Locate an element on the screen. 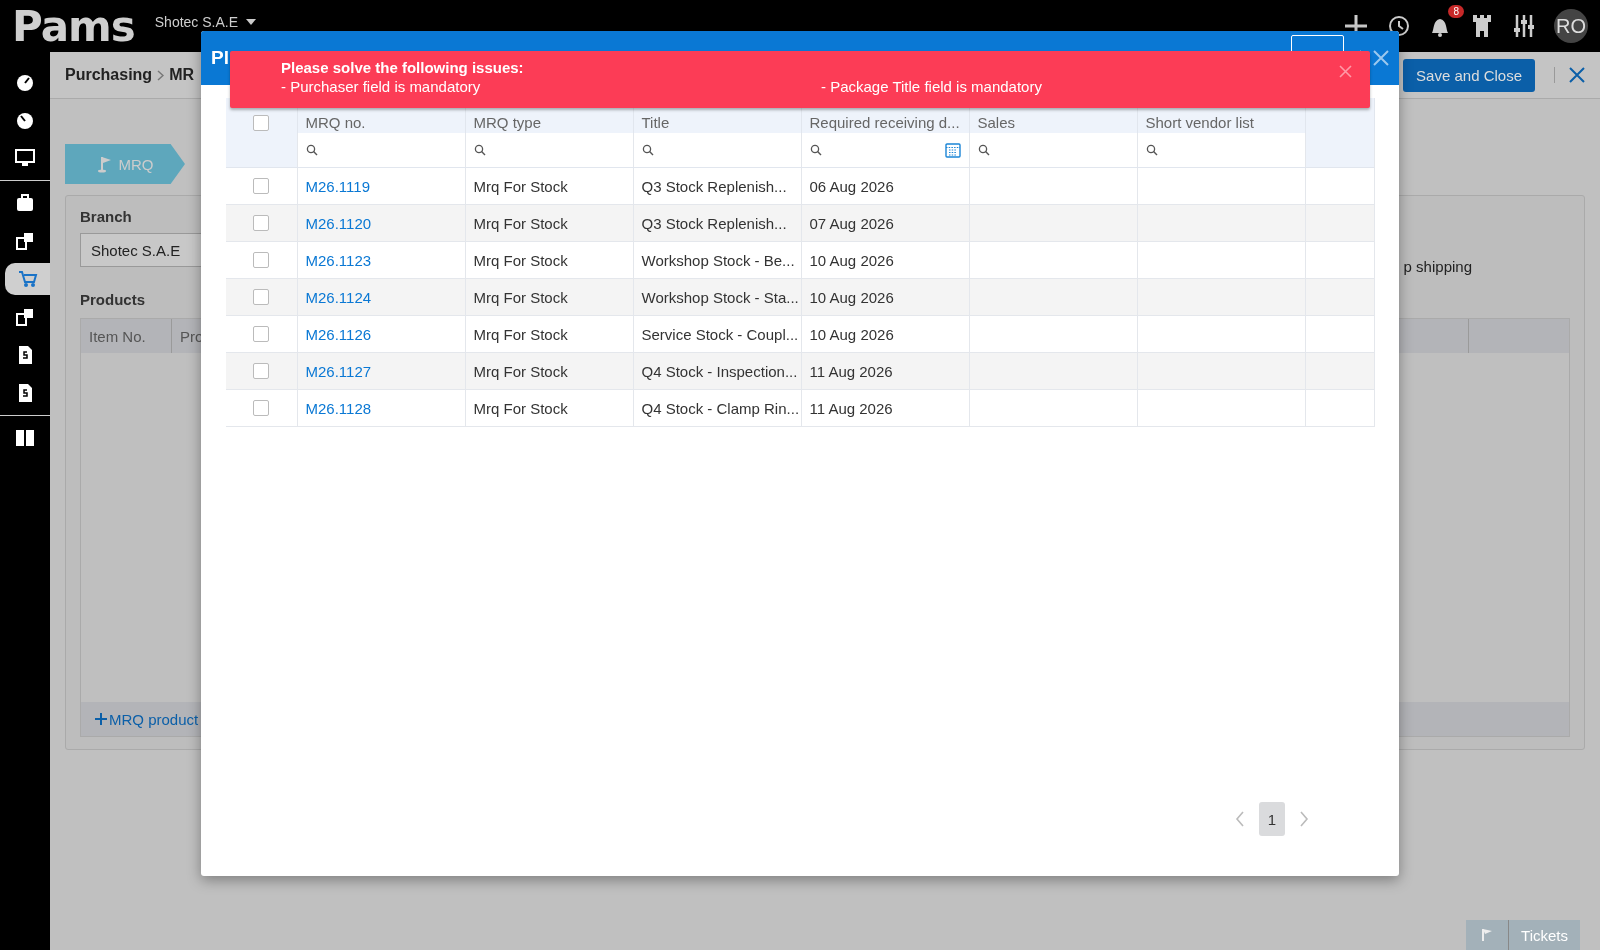  mrq-link: M26.1124 is located at coordinates (338, 297).